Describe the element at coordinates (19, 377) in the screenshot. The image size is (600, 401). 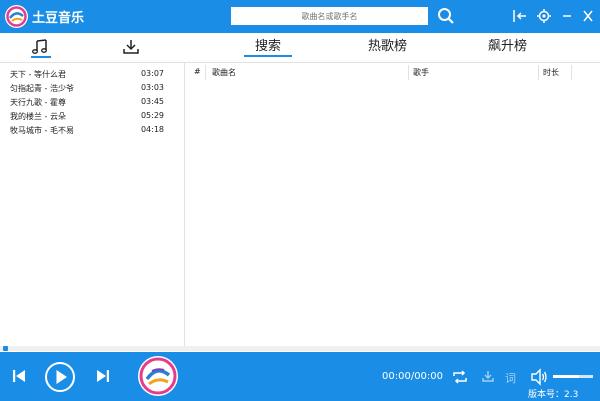
I see `previous-icon` at that location.